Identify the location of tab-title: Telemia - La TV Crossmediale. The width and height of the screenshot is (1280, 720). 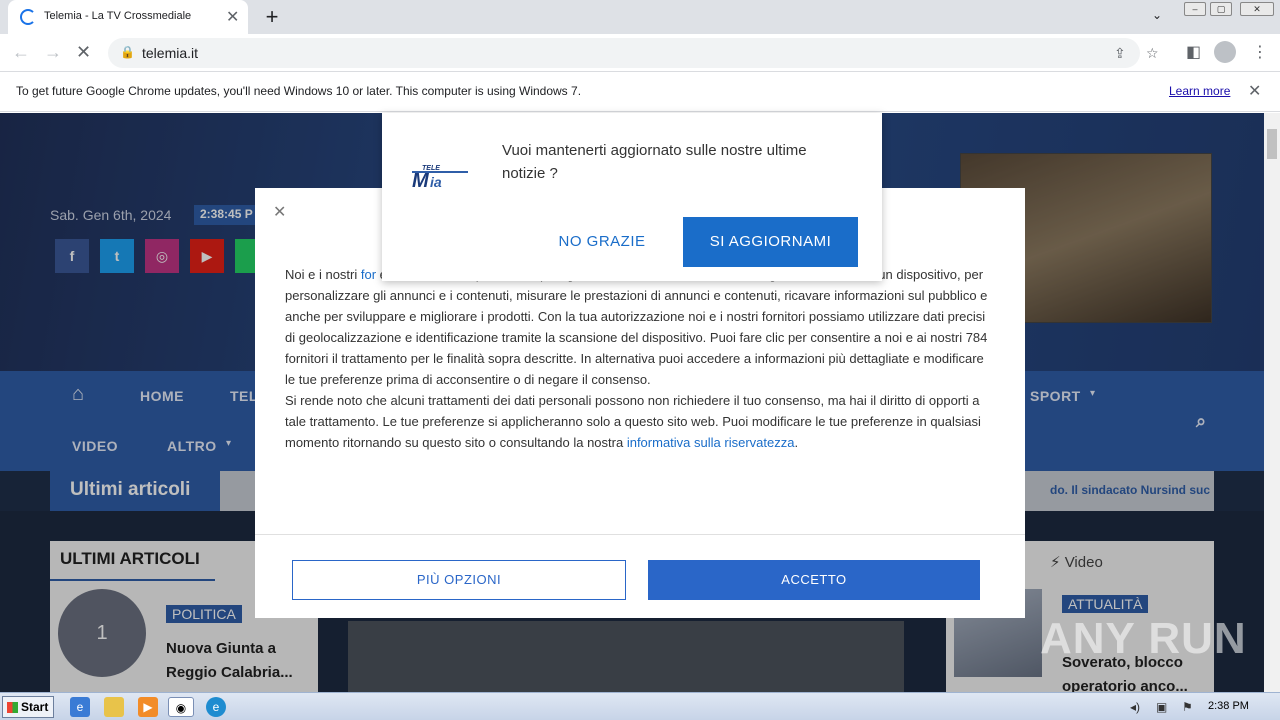
(118, 16).